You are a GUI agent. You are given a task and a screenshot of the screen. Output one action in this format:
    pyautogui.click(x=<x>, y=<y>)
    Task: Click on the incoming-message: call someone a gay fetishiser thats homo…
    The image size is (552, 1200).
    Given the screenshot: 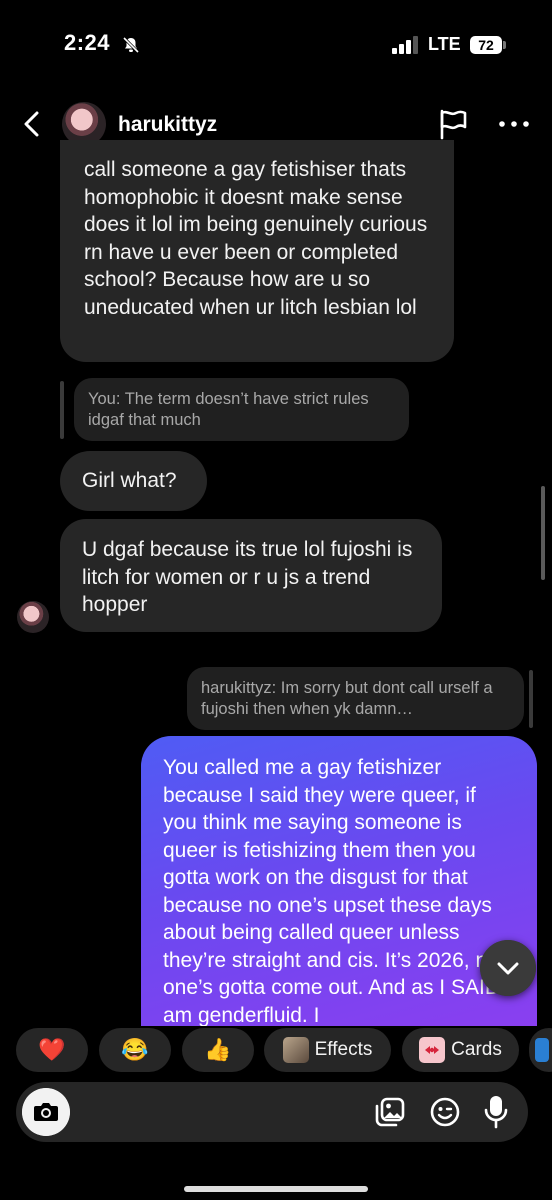 What is the action you would take?
    pyautogui.click(x=257, y=251)
    